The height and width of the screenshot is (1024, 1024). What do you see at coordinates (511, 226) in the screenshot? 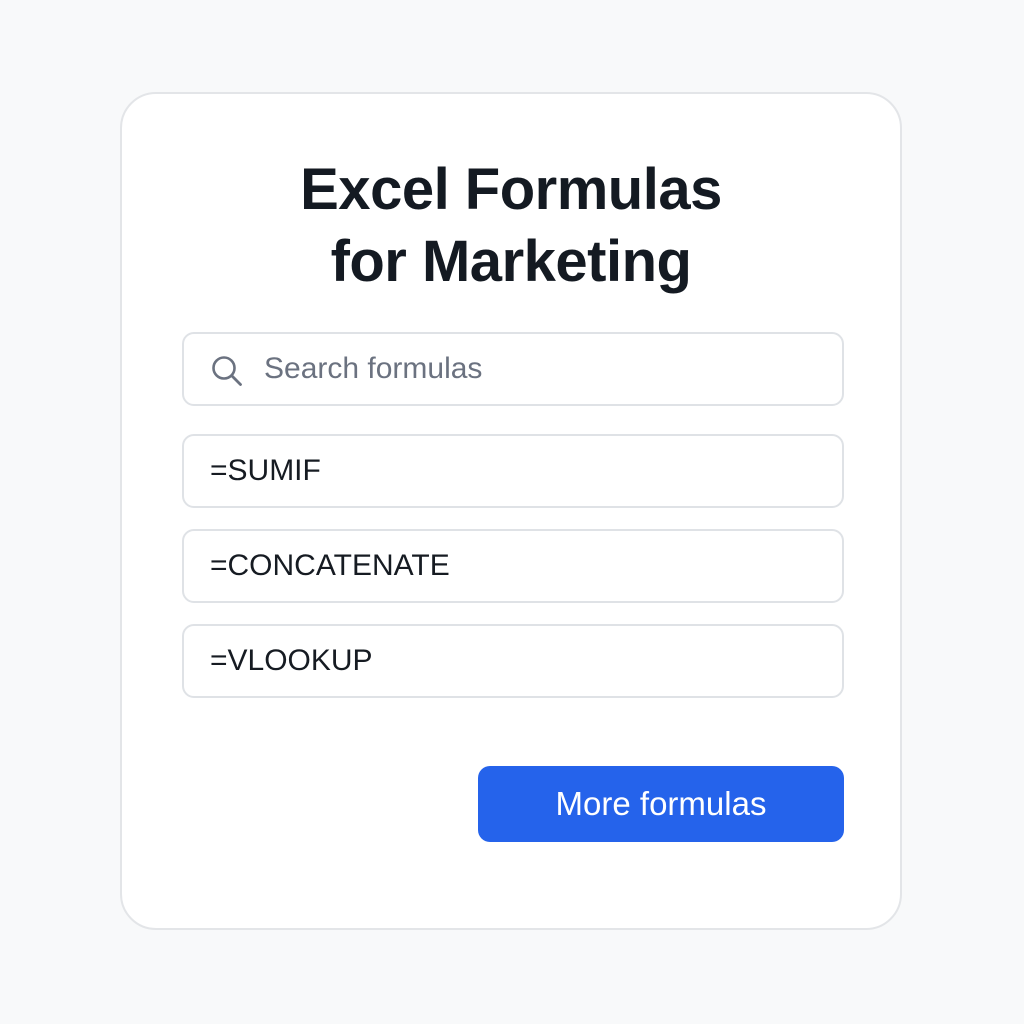
I see `page-title: Excel Formulas for Marketing` at bounding box center [511, 226].